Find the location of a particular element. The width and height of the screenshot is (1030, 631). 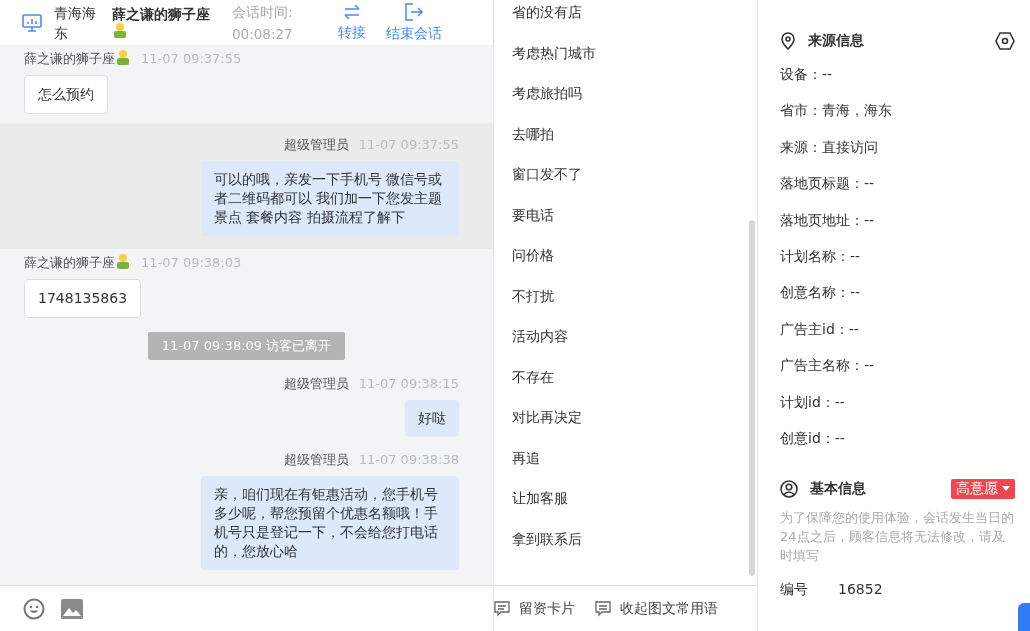

message-icon is located at coordinates (603, 608).